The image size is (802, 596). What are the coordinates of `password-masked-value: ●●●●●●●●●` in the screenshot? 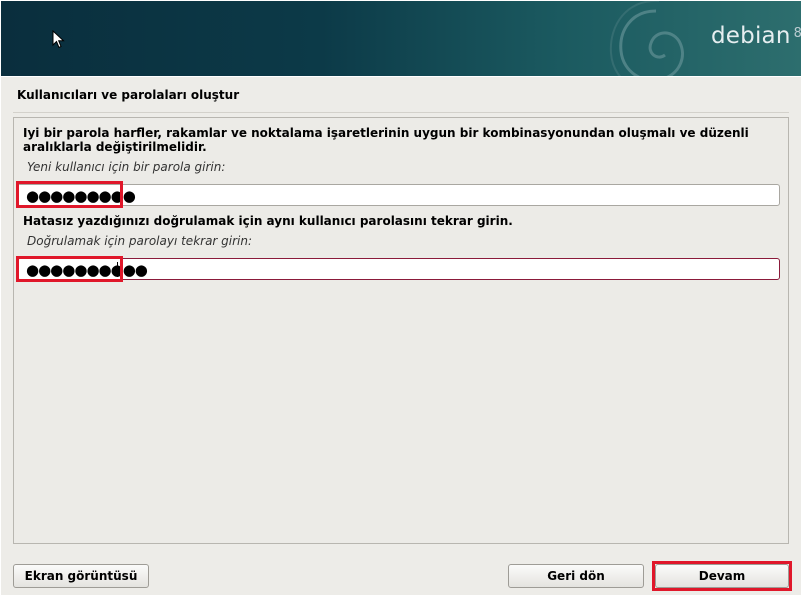 It's located at (81, 196).